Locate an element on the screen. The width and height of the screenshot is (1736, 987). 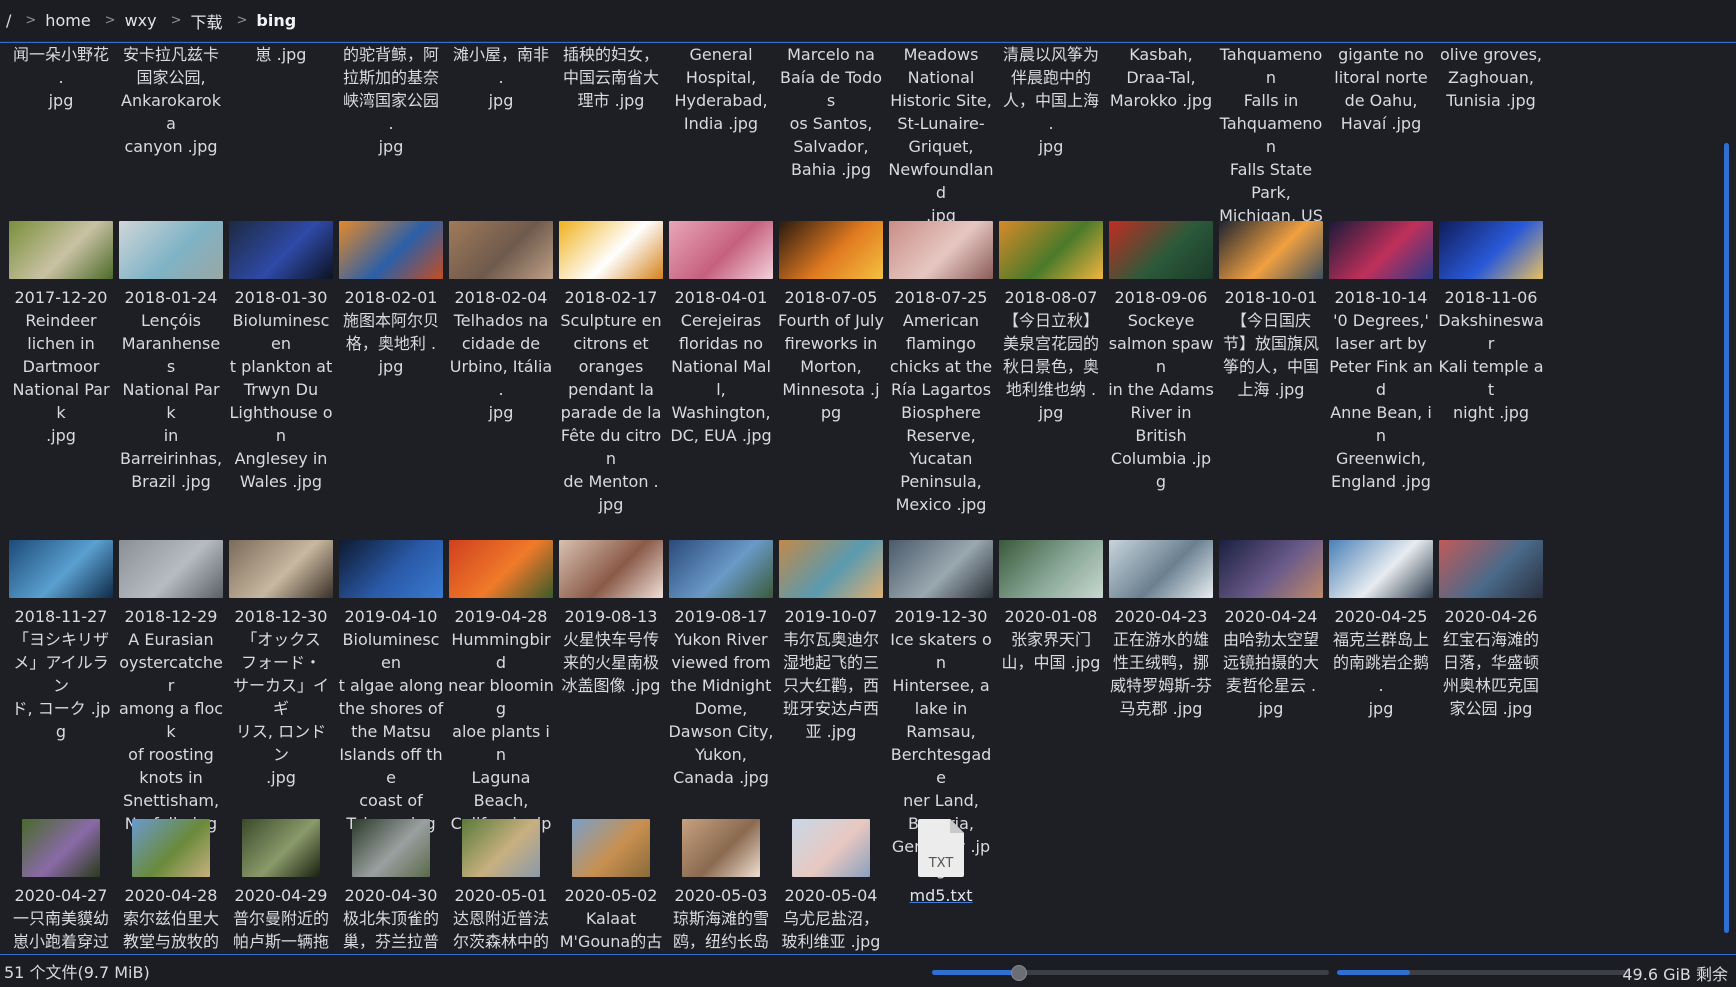
file-tile: General Hospital, Hyderabad, India .jpg is located at coordinates (721, 89).